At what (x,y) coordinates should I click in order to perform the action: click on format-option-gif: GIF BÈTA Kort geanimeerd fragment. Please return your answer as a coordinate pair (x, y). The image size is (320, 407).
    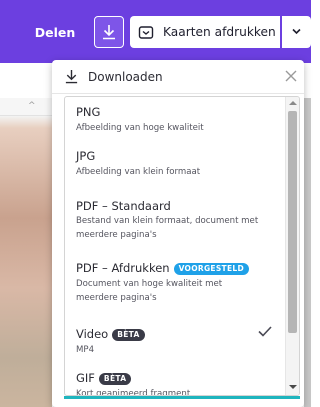
    Looking at the image, I should click on (174, 374).